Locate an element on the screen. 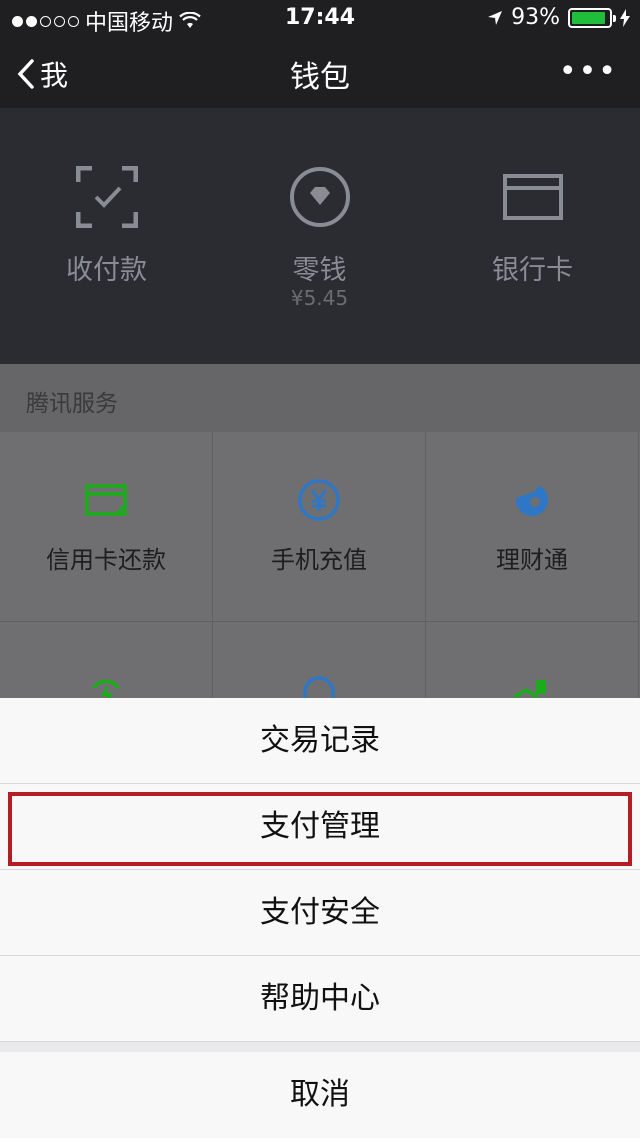 The image size is (640, 1138). scan-qr-icon is located at coordinates (106, 197).